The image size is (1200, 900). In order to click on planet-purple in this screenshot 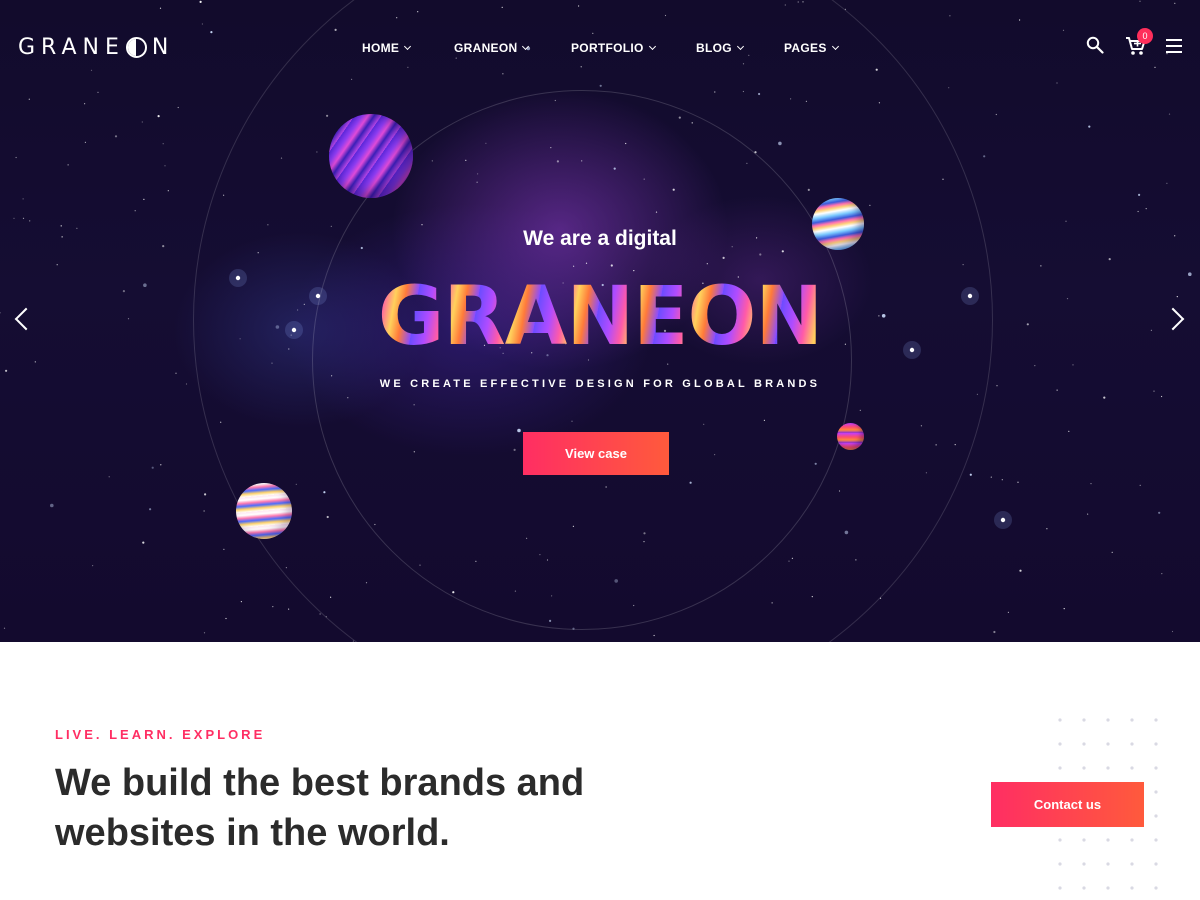, I will do `click(371, 156)`.